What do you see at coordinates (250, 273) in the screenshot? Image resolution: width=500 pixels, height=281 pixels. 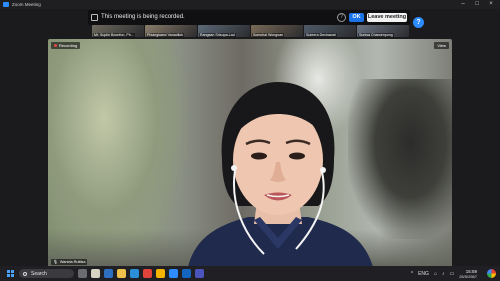 I see `windows-taskbar: Search ^ ENG ⌂ ♪ ▭ 15:59 28/5/2567` at bounding box center [250, 273].